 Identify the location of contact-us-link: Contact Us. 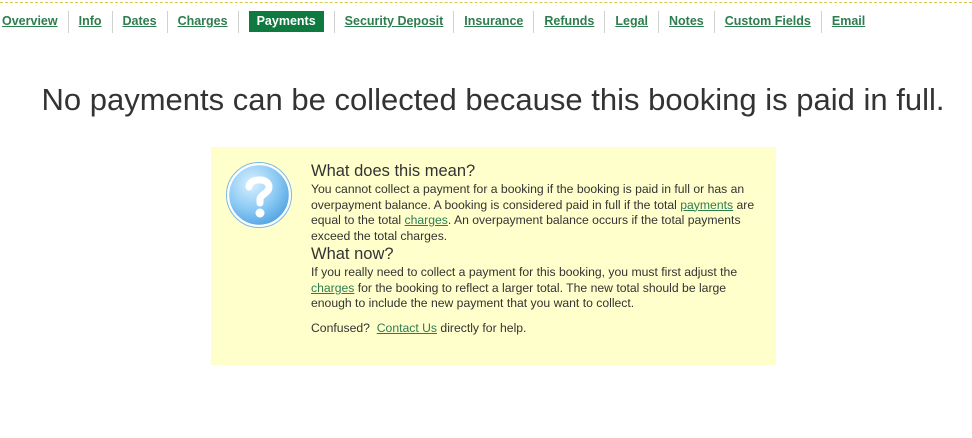
(407, 328).